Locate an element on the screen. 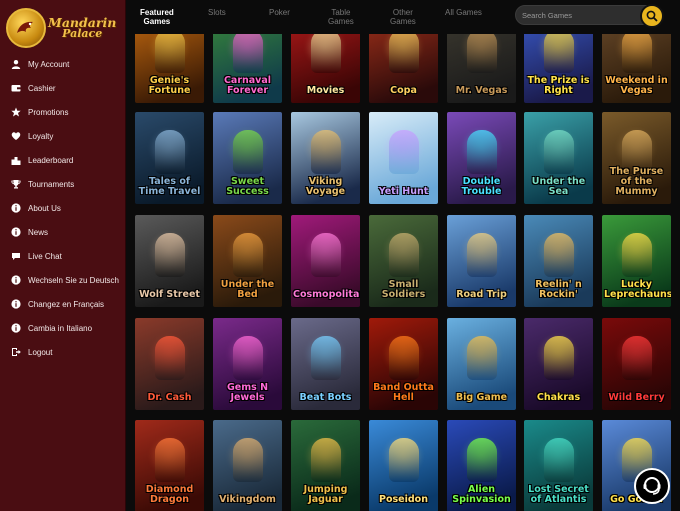 The height and width of the screenshot is (511, 680). star-icon is located at coordinates (16, 112).